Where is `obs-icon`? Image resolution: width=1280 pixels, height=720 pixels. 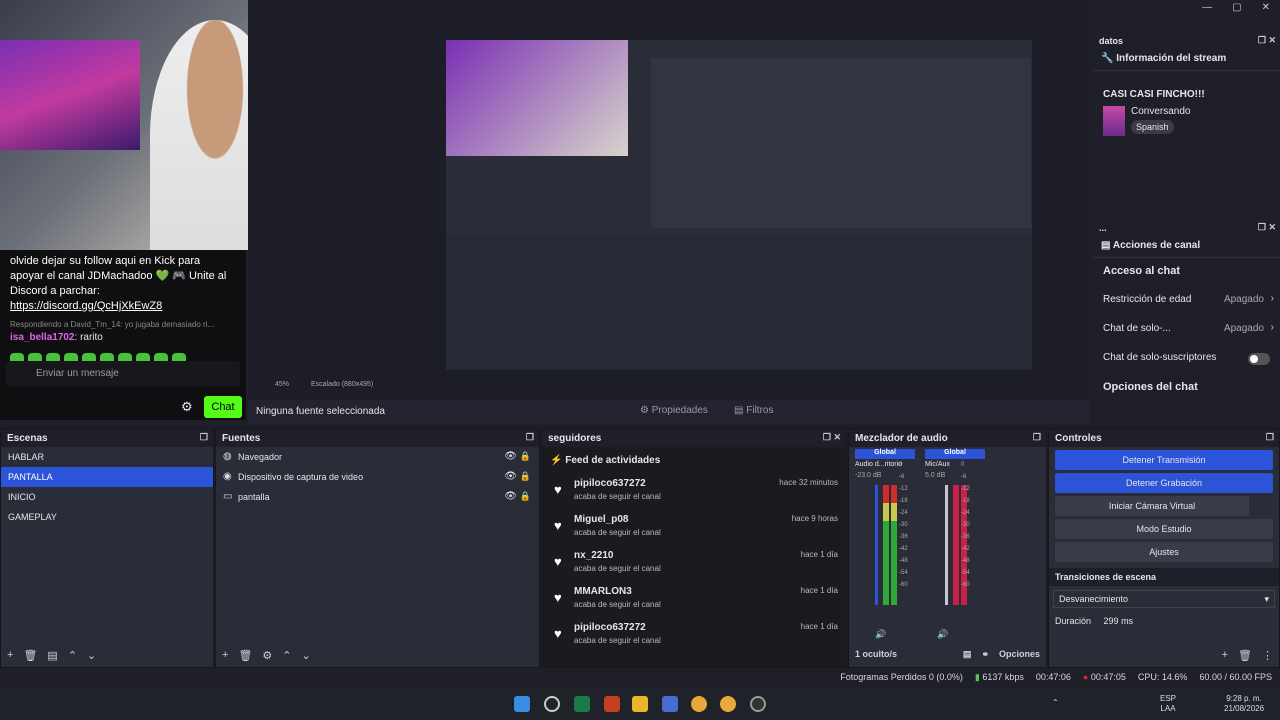
obs-icon is located at coordinates (758, 704).